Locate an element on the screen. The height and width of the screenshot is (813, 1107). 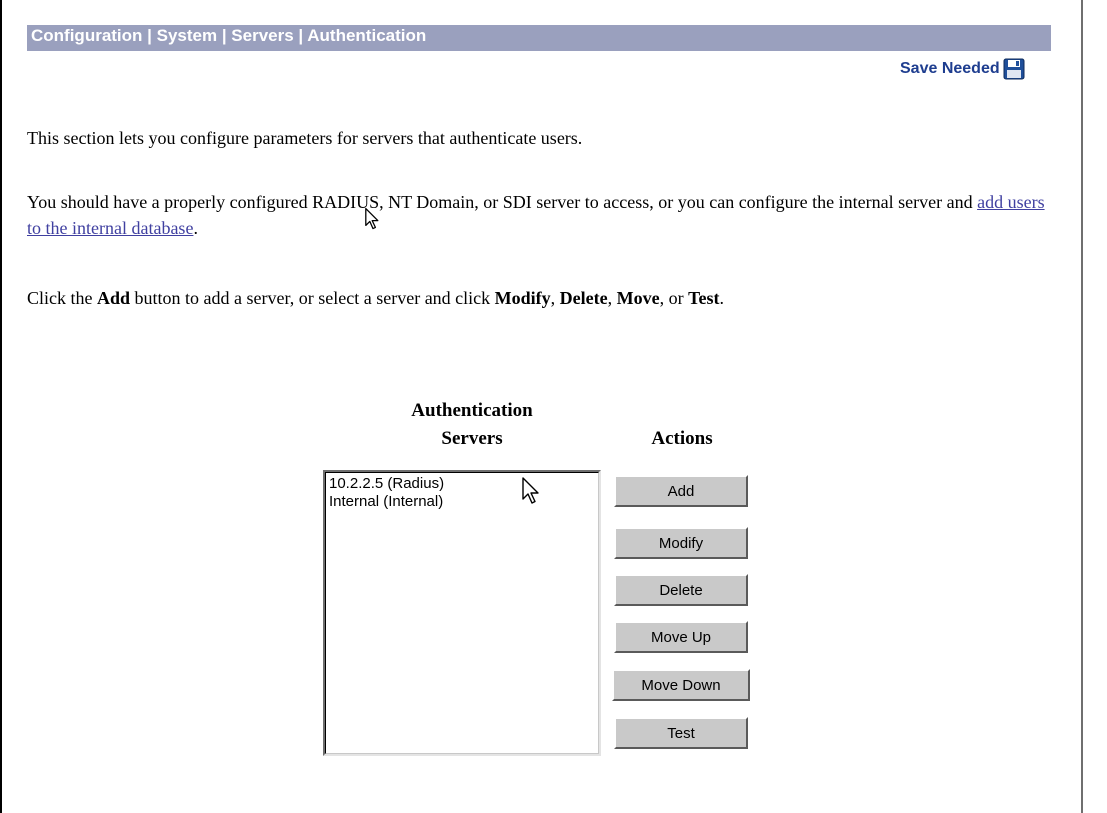
listbox-content: 10.2.2.5 (Radius) Internal (Internal) is located at coordinates (462, 613).